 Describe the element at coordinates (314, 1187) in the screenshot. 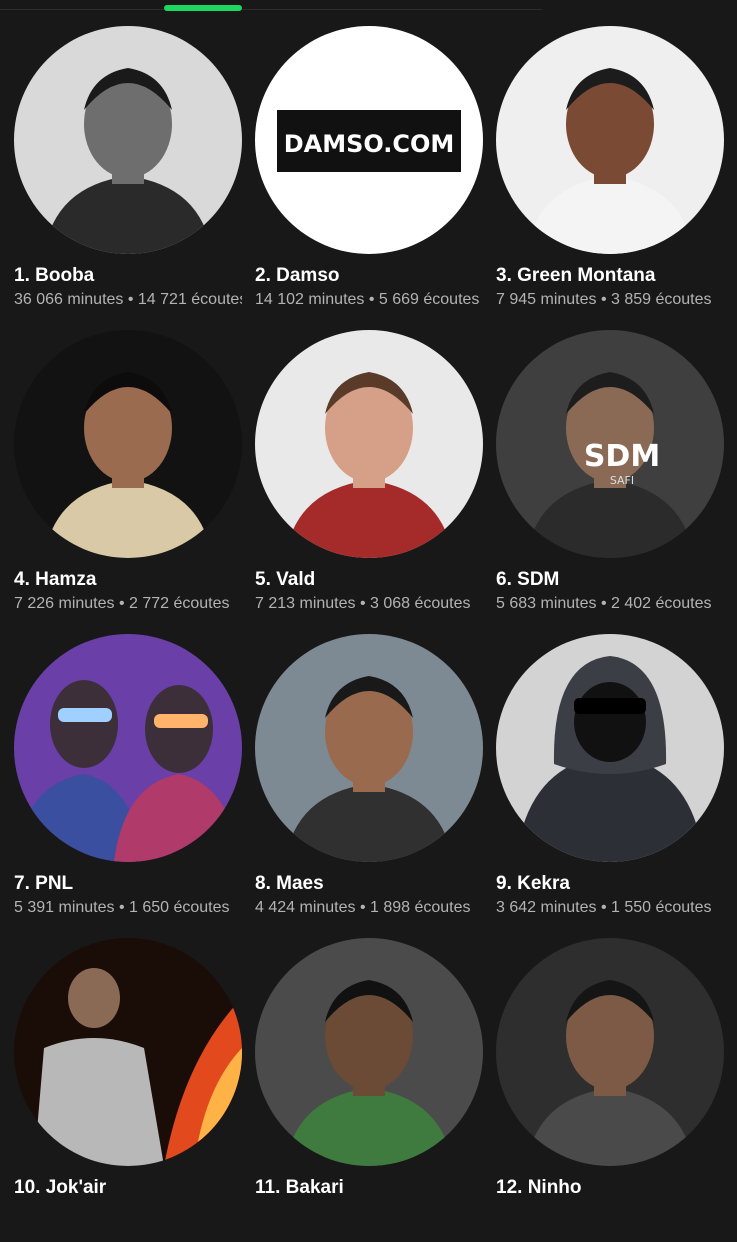

I see `artist-name-label: Bakari` at that location.